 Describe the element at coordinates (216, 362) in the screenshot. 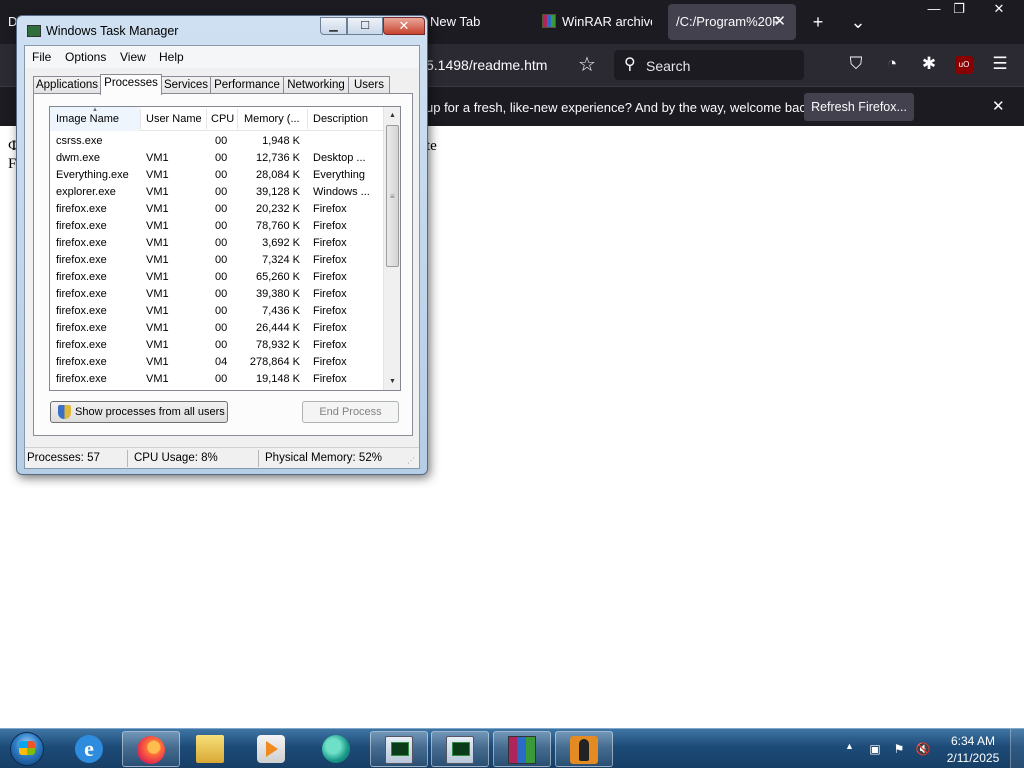

I see `process-row: firefox.exe VM1 04 278,864 K Firefox` at that location.